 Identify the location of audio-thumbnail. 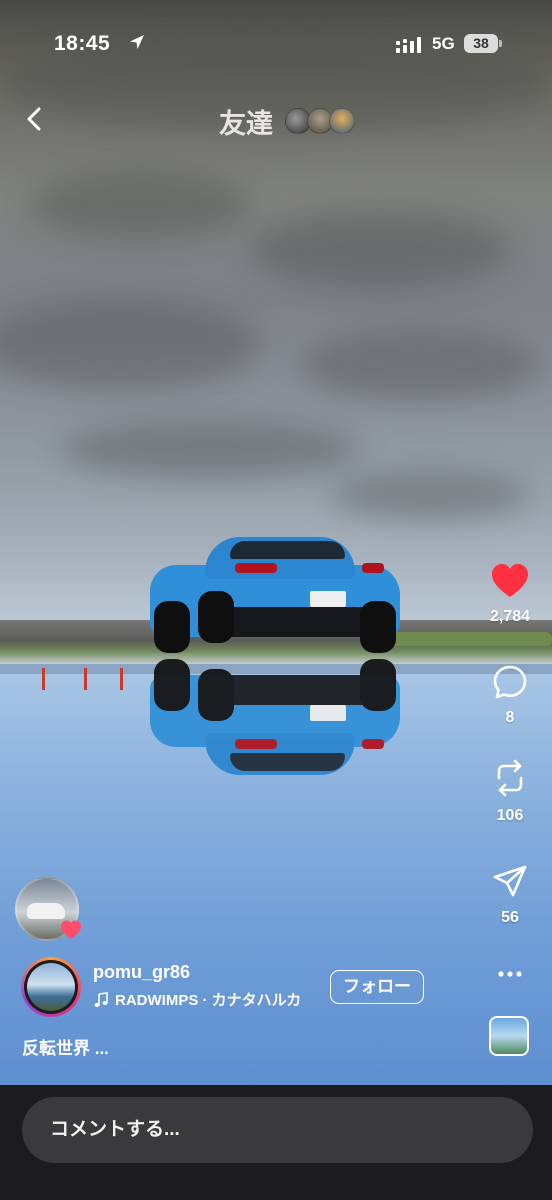
(509, 1036).